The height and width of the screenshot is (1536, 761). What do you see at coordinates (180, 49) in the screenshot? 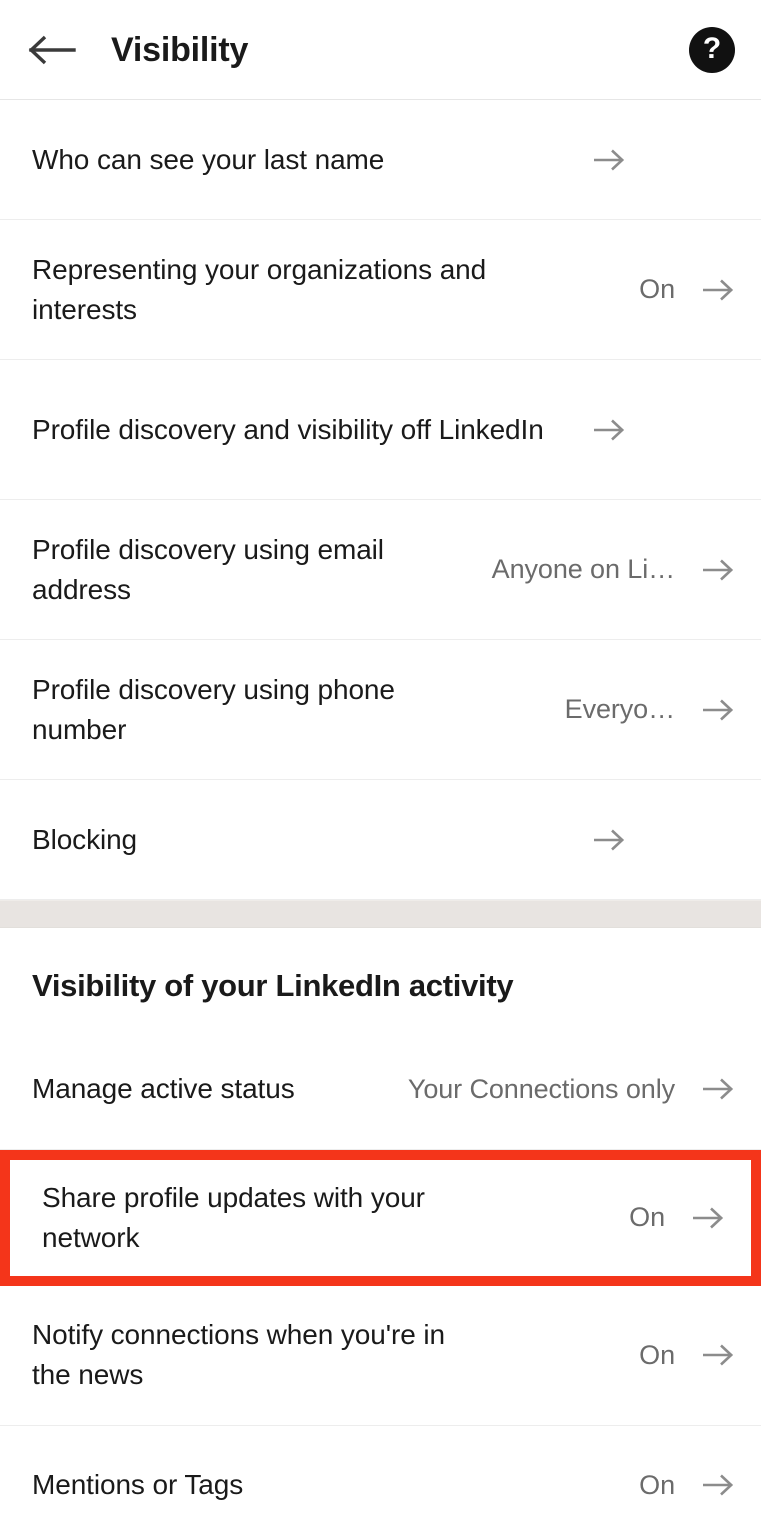
I see `page-title: Visibility` at bounding box center [180, 49].